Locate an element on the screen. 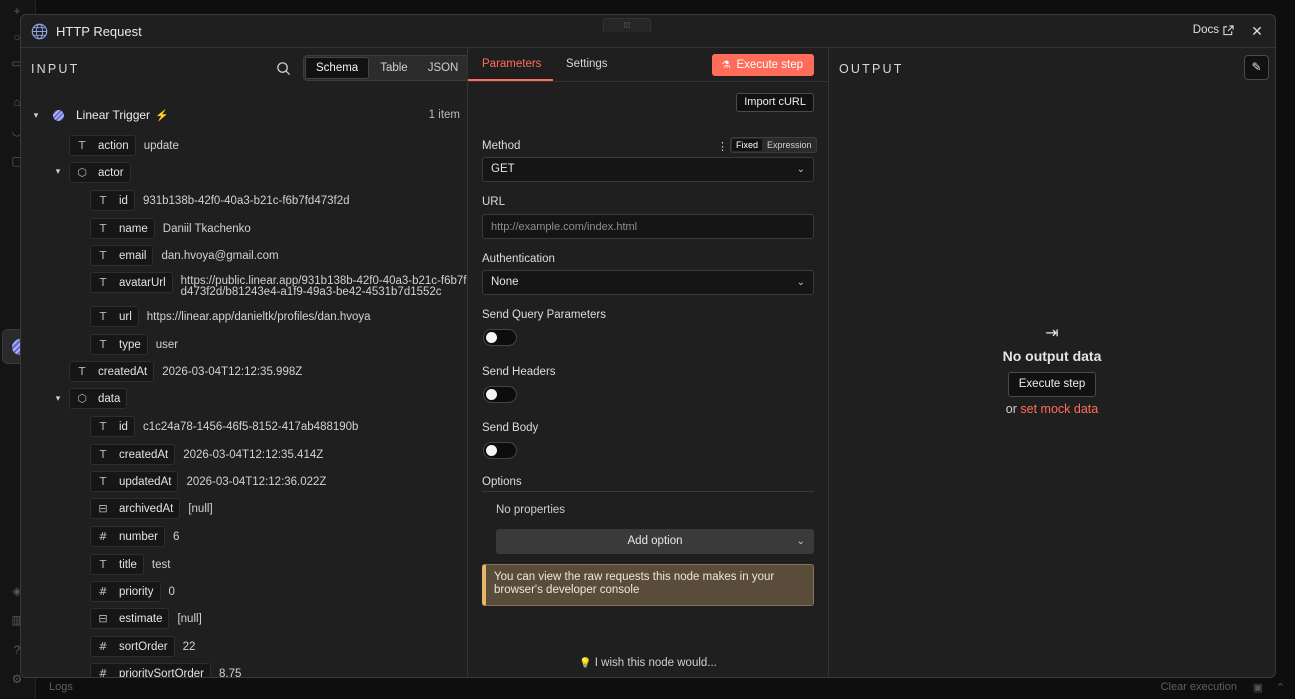 The image size is (1295, 699). schema-key: title is located at coordinates (128, 564).